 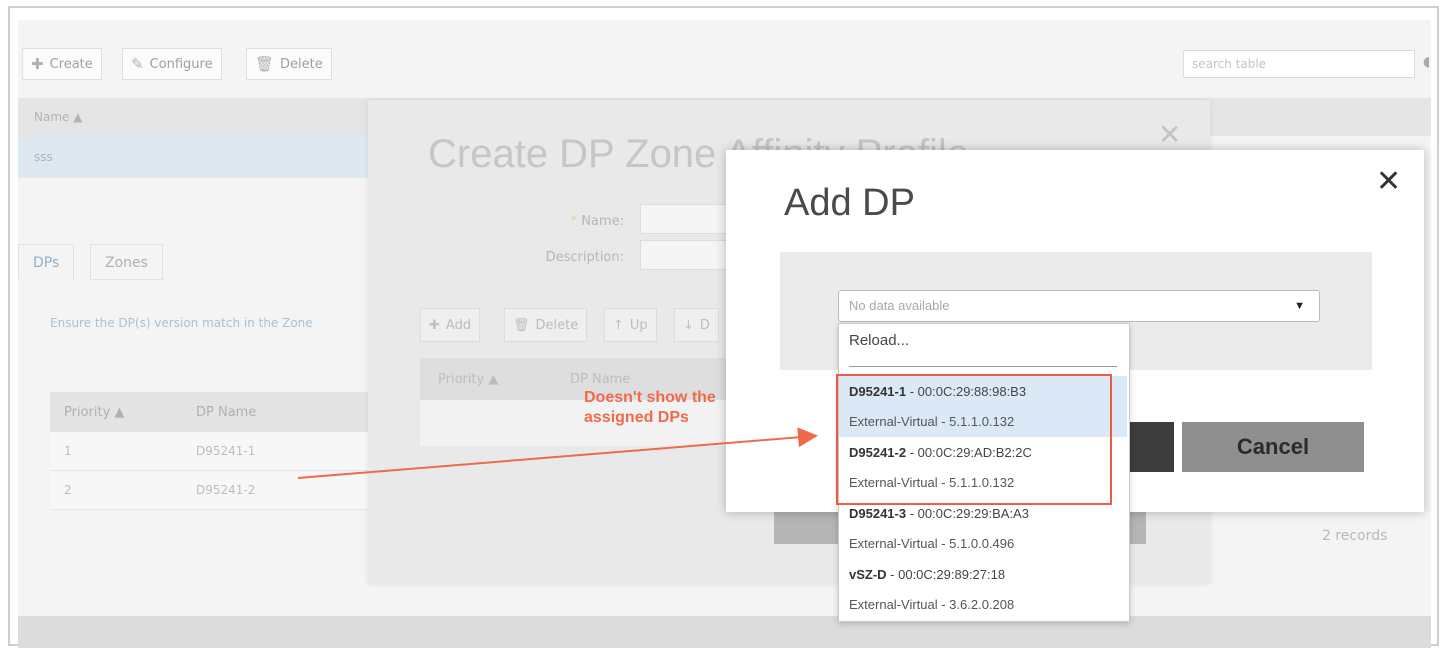 I want to click on option-mac: - 00:0C:29:29:BA:A3, so click(x=967, y=513).